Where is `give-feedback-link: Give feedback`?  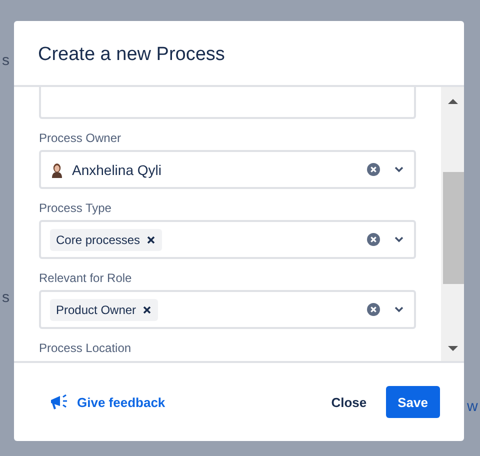
give-feedback-link: Give feedback is located at coordinates (108, 402).